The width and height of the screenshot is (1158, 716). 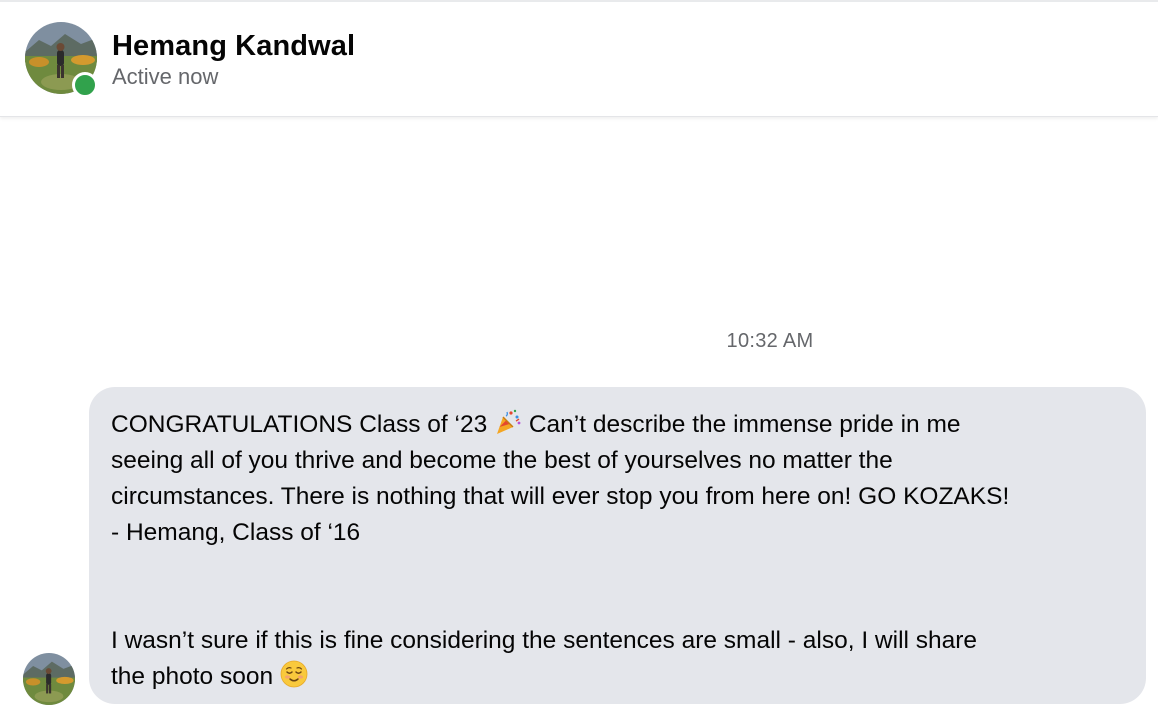 I want to click on sender-avatar, so click(x=49, y=679).